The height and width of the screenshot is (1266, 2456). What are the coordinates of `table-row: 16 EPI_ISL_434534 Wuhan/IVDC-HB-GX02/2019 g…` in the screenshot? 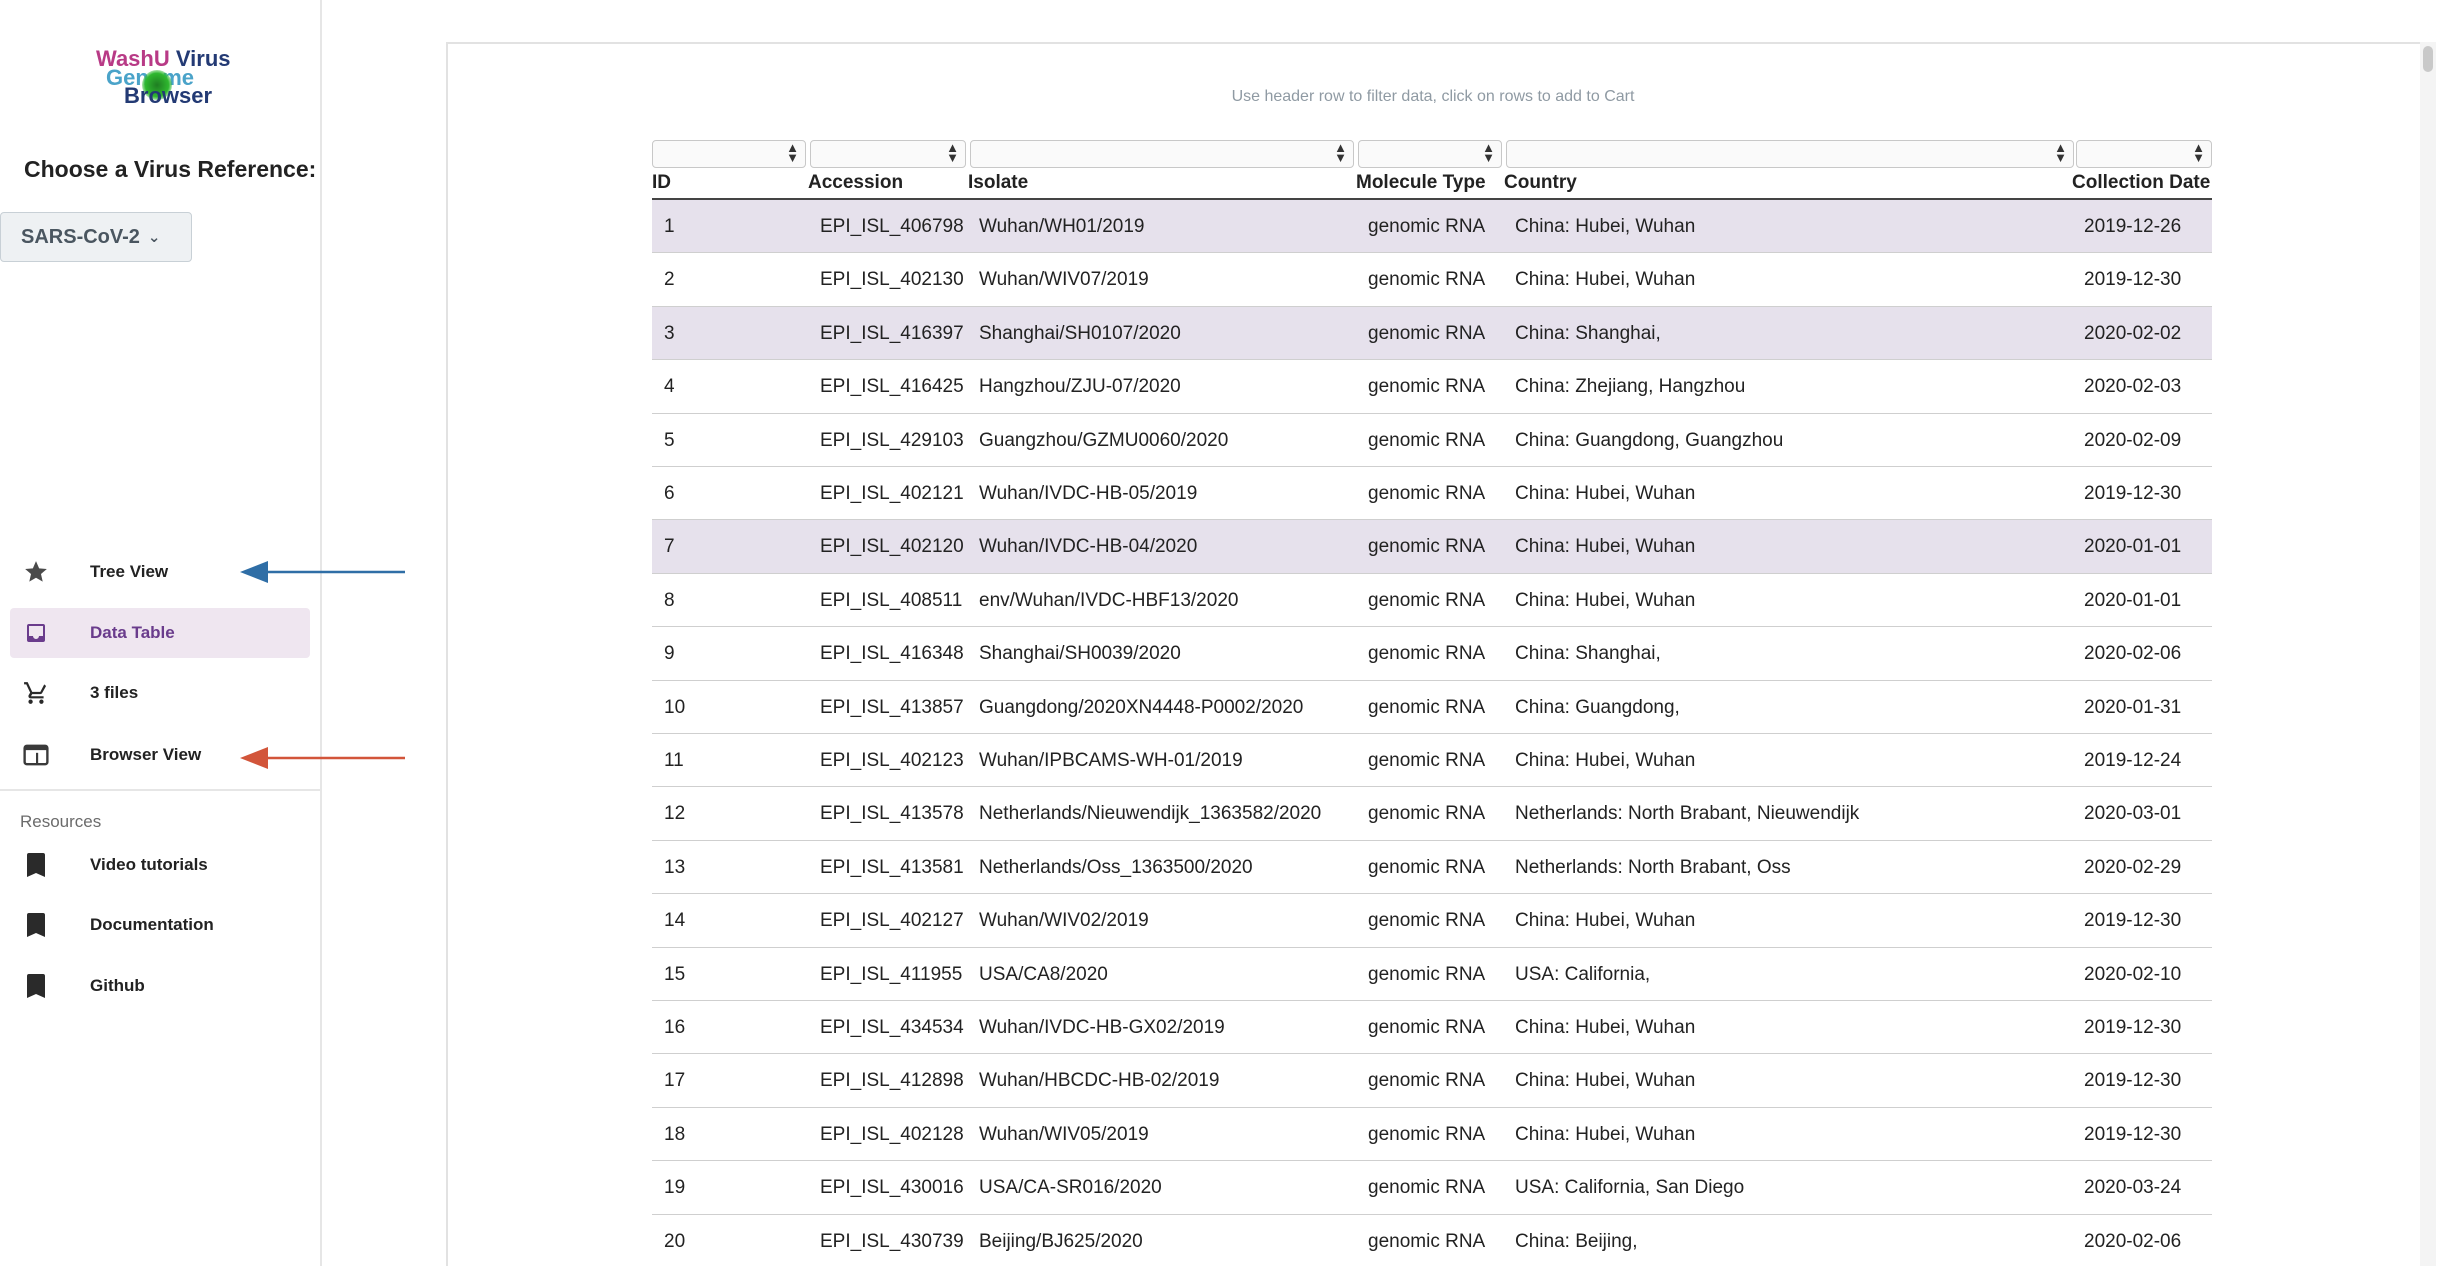 It's located at (1432, 1028).